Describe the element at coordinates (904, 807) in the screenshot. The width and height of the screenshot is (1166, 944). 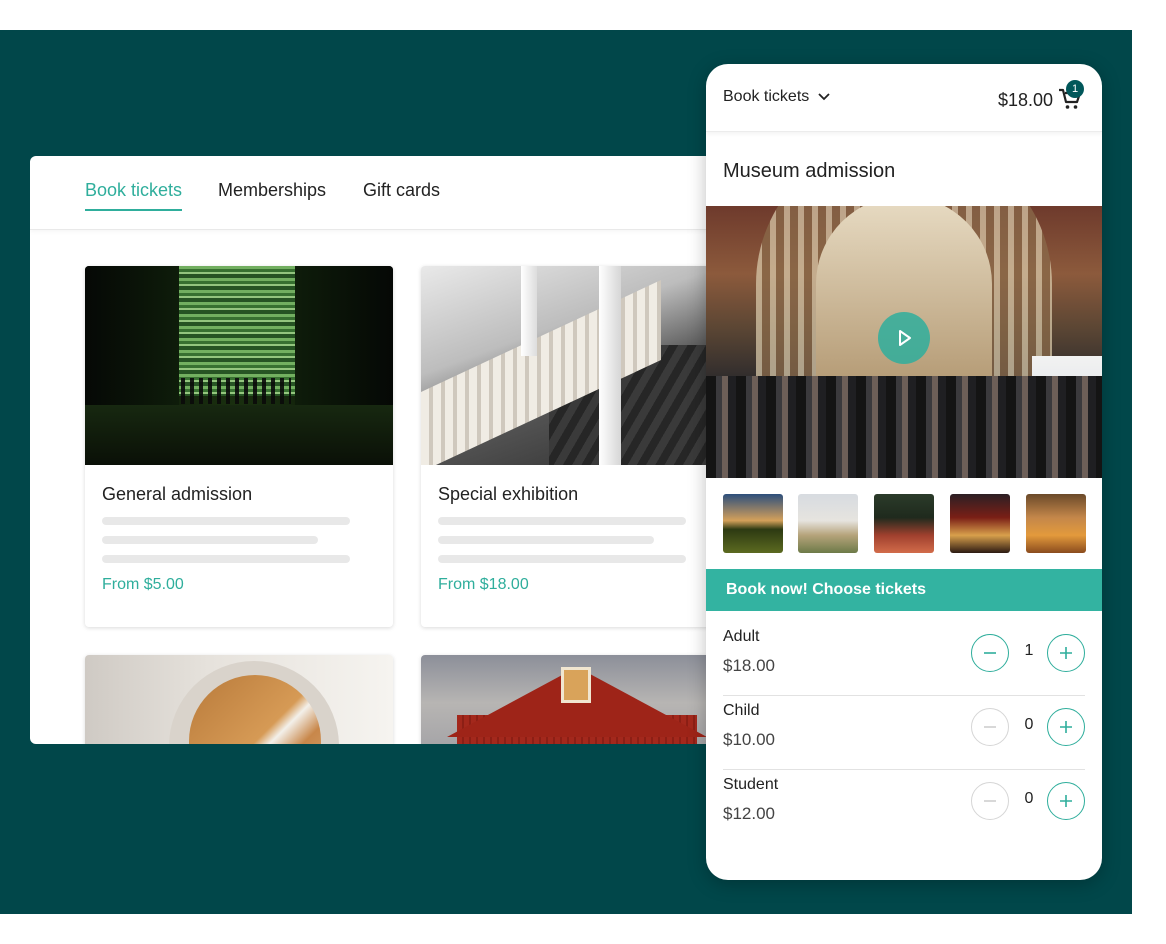
I see `ticket-row-student: Student $12.00 0` at that location.